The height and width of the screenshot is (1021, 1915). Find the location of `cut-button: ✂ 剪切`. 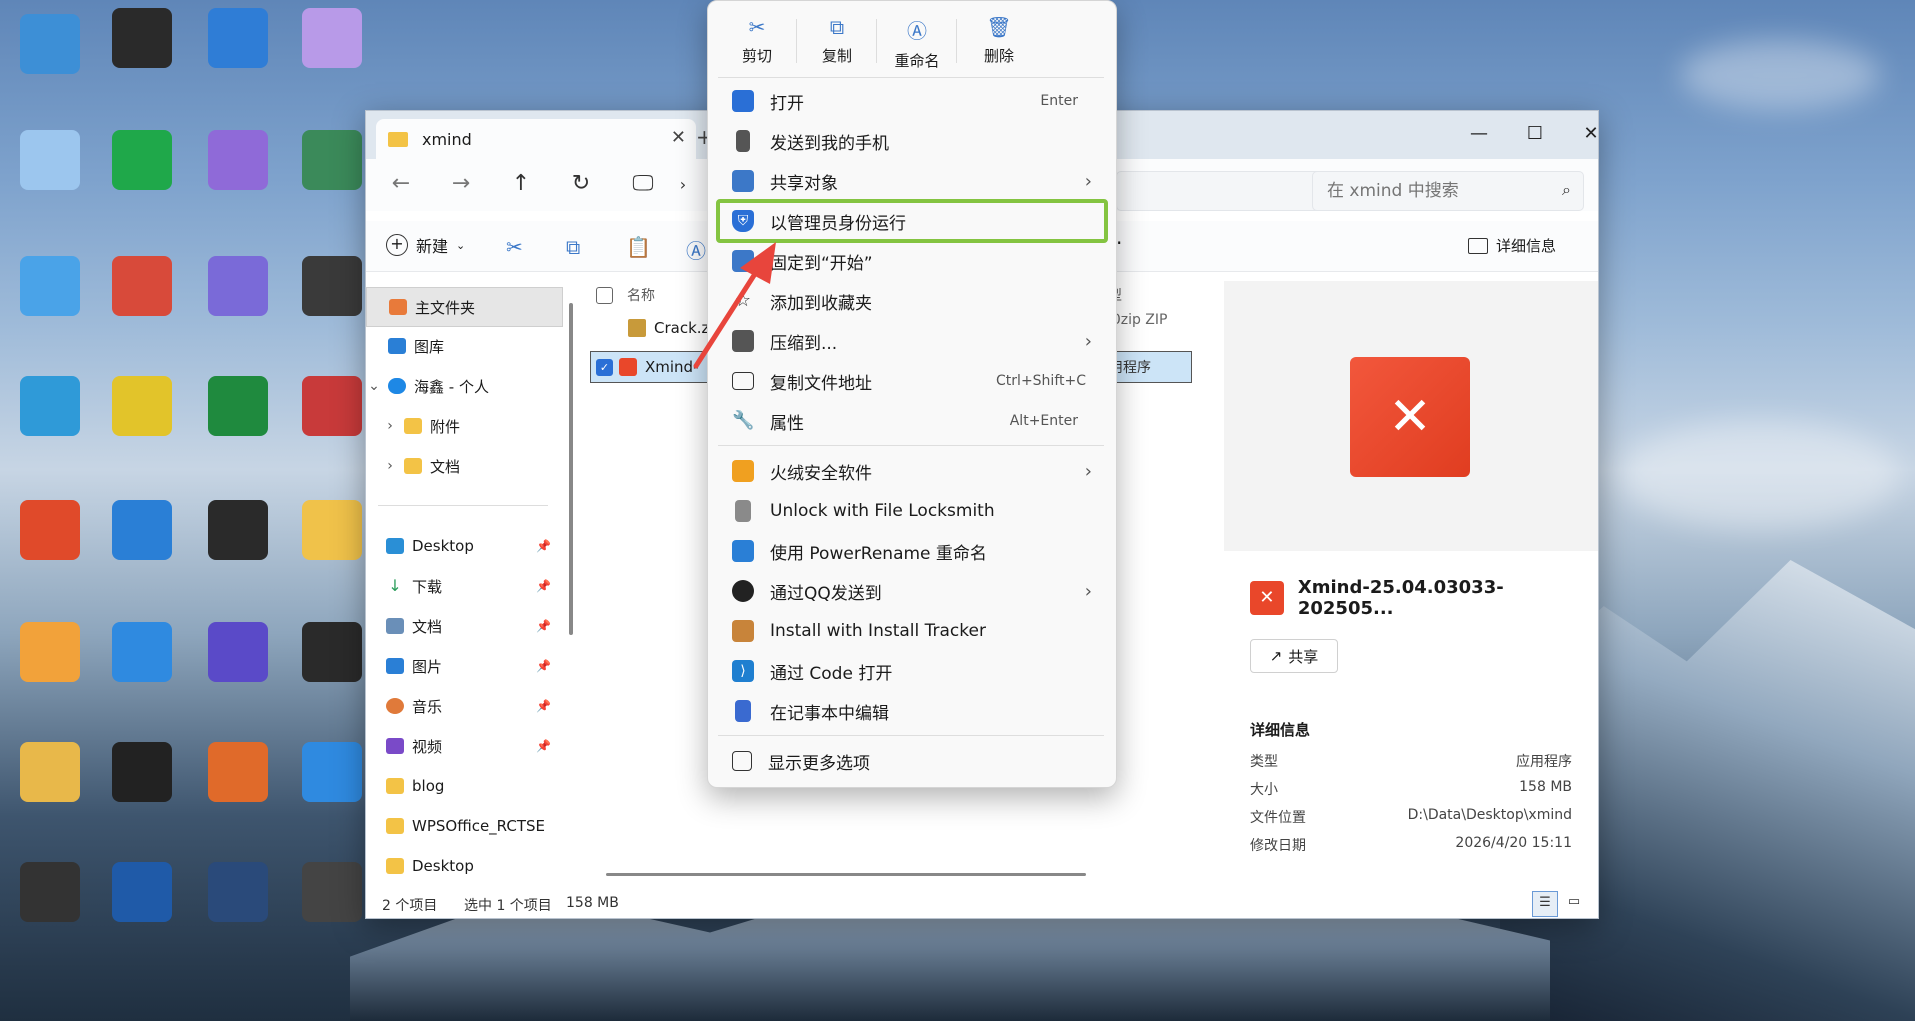

cut-button: ✂ 剪切 is located at coordinates (757, 40).